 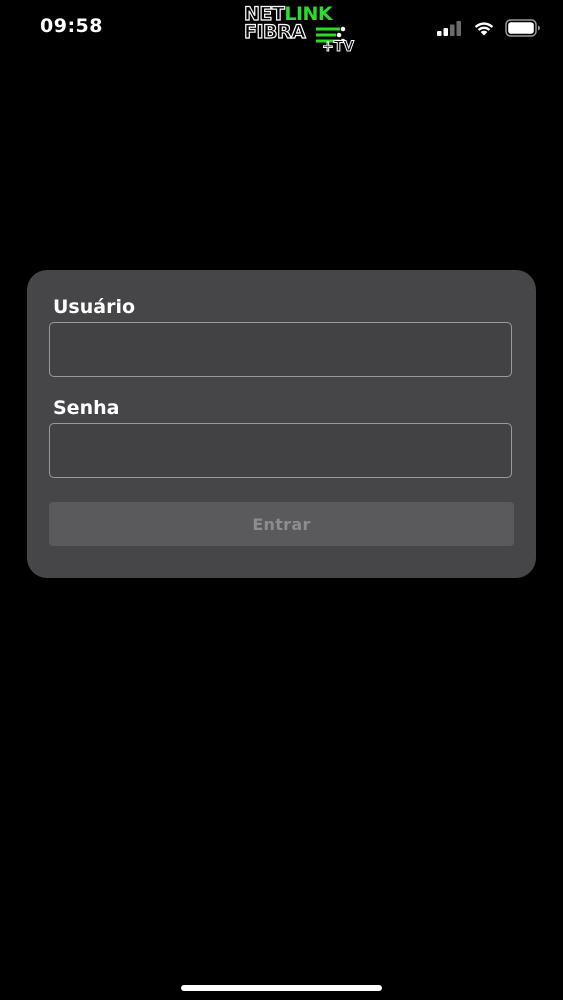 I want to click on status-time: 09:58, so click(x=71, y=26).